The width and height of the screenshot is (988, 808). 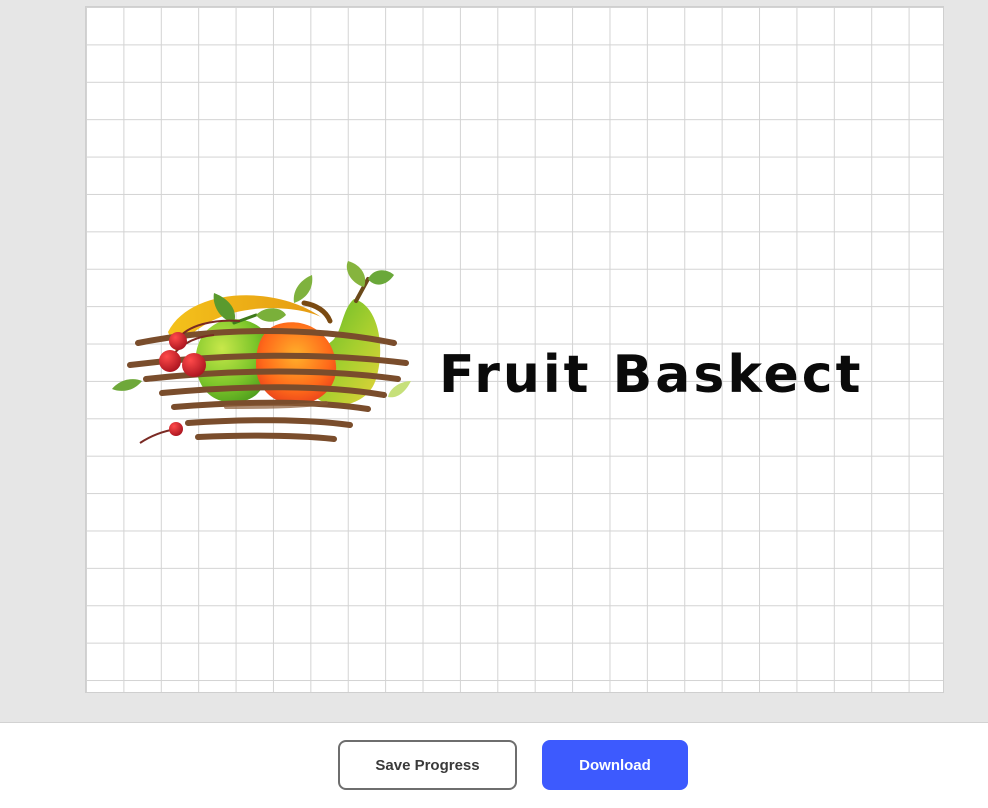 I want to click on download-button: Download, so click(x=615, y=765).